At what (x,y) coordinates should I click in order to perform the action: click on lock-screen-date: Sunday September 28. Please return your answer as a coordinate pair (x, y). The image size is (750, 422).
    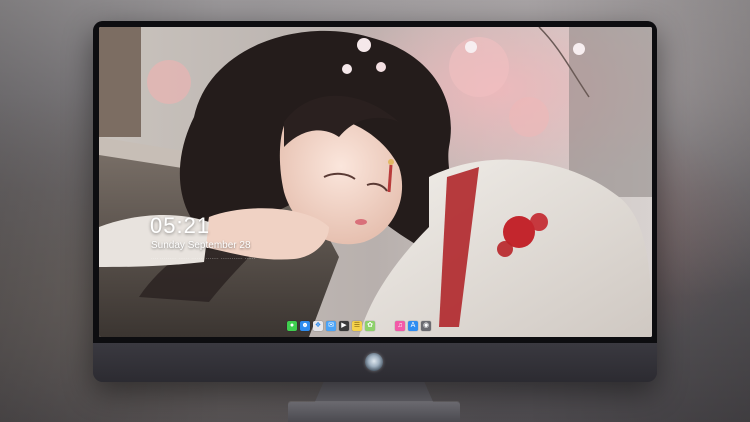
    Looking at the image, I should click on (201, 245).